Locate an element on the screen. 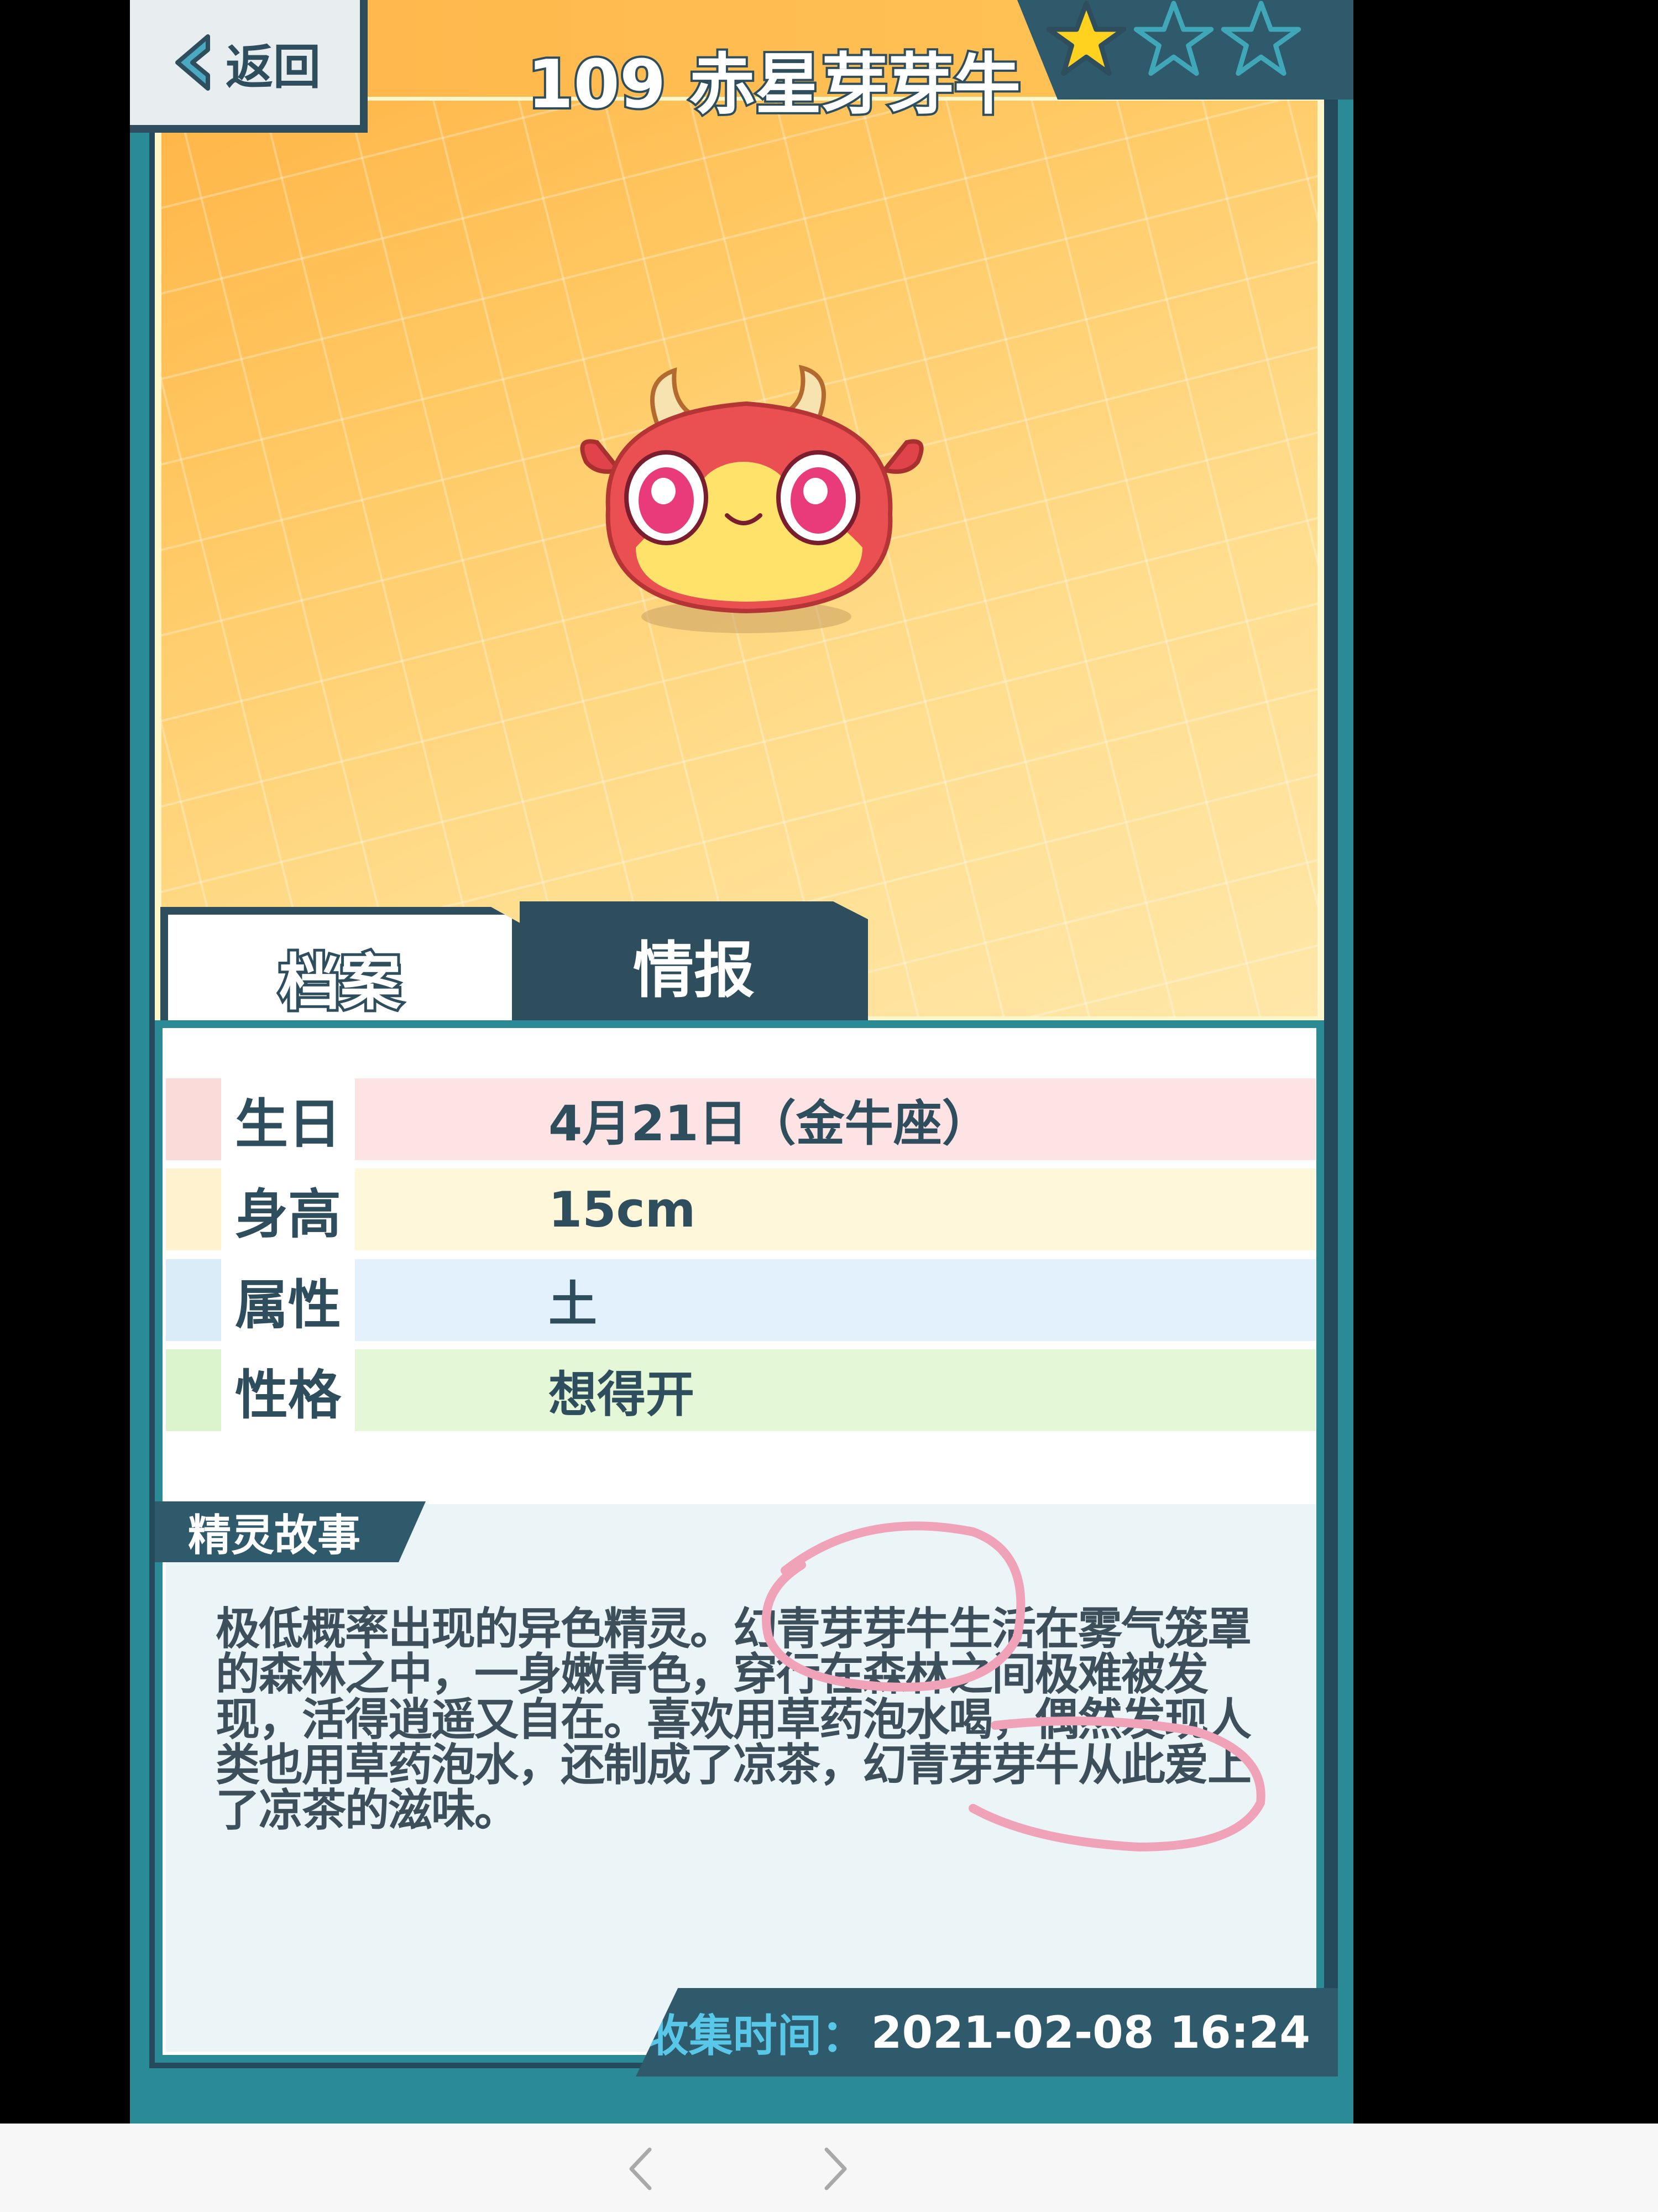 Image resolution: width=1658 pixels, height=2212 pixels. creature-illustration is located at coordinates (752, 499).